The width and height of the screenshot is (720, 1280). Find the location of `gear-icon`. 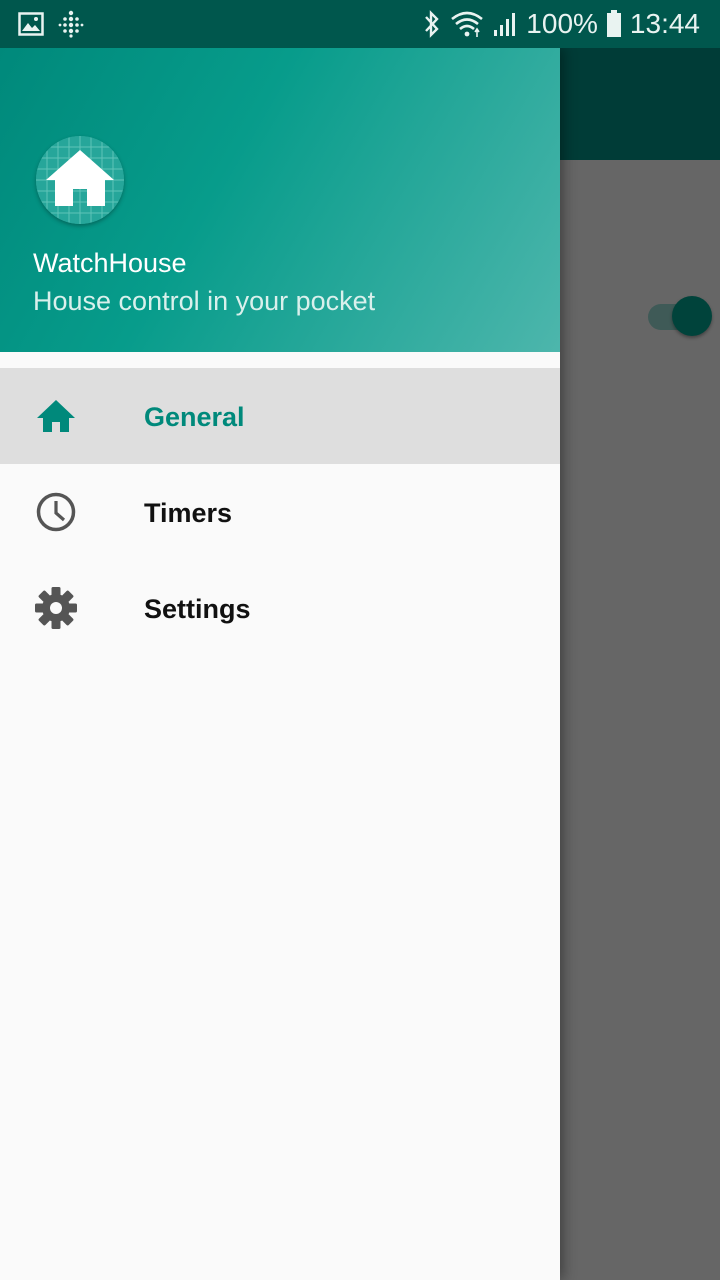

gear-icon is located at coordinates (56, 608).